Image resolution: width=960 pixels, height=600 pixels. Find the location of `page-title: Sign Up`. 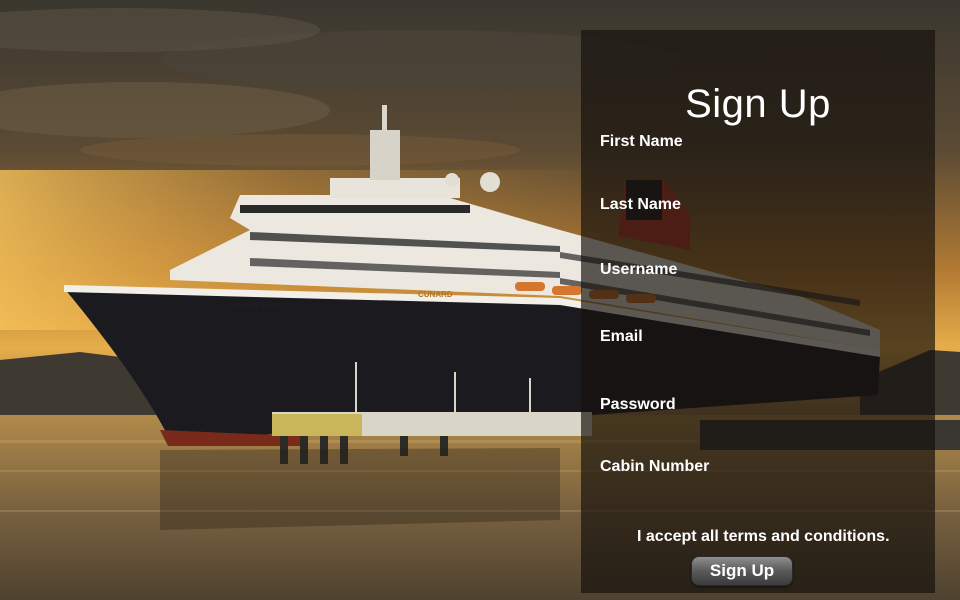

page-title: Sign Up is located at coordinates (758, 104).